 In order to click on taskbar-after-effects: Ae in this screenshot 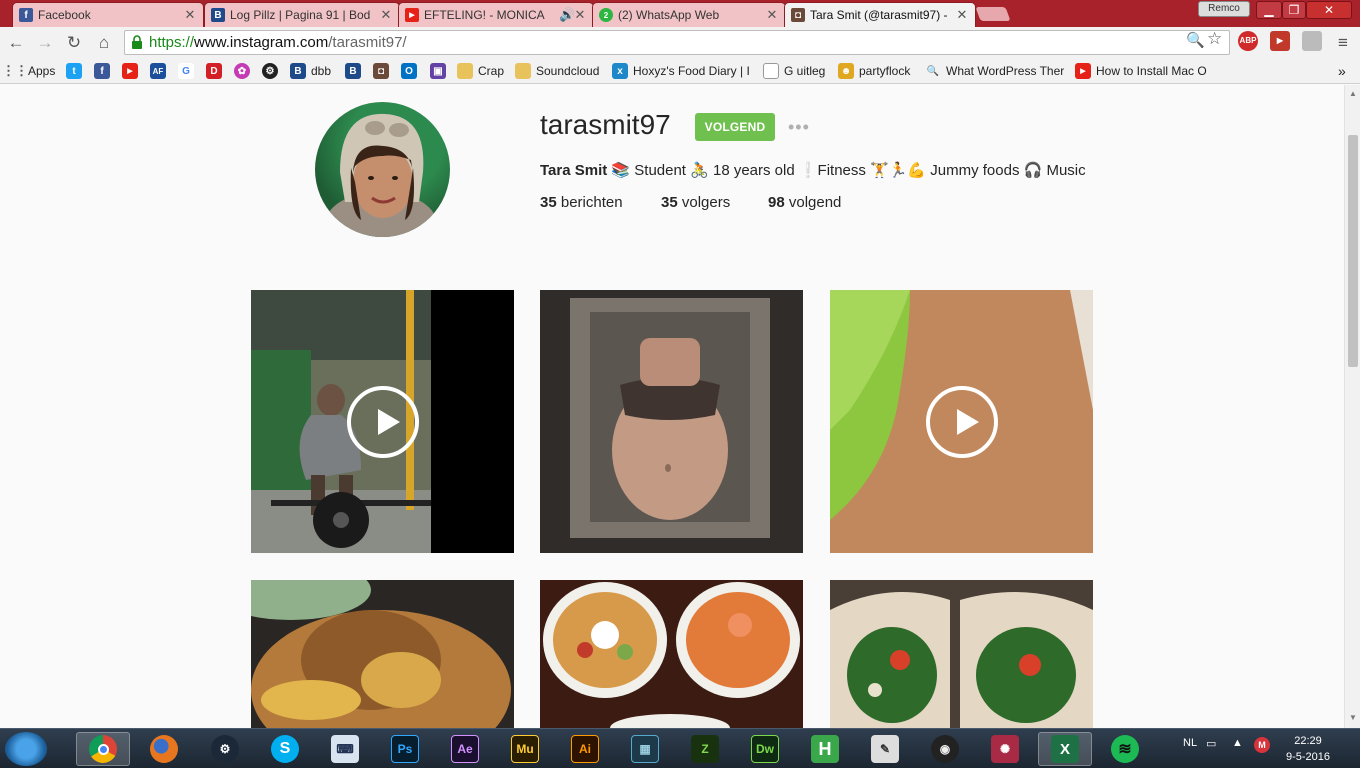, I will do `click(465, 749)`.